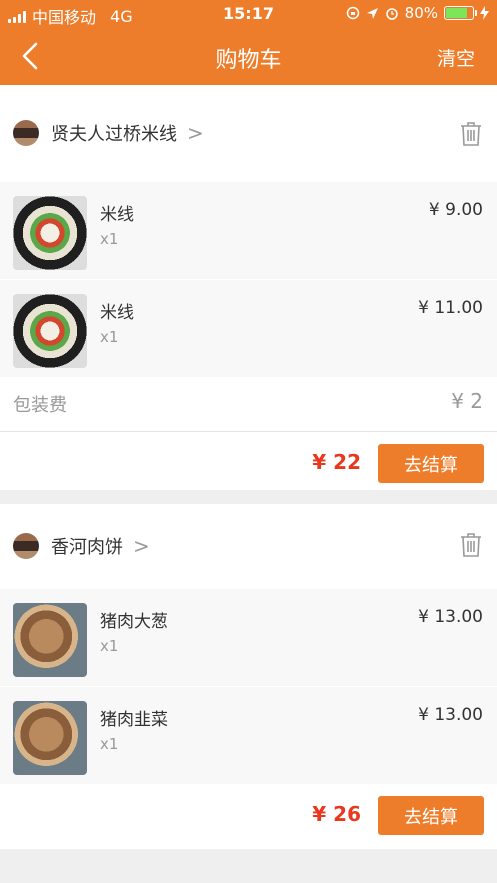 The height and width of the screenshot is (883, 497). What do you see at coordinates (391, 14) in the screenshot?
I see `alarm-icon` at bounding box center [391, 14].